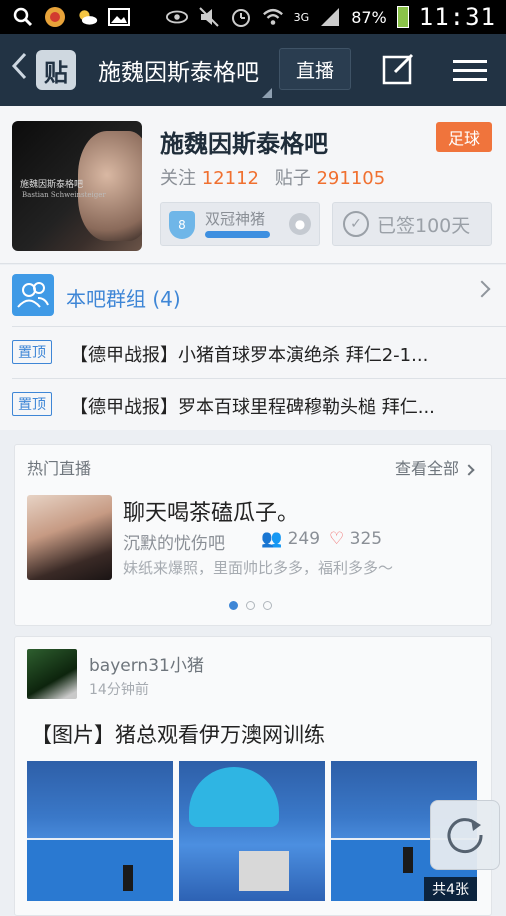 The width and height of the screenshot is (506, 916). What do you see at coordinates (234, 797) in the screenshot?
I see `umbrella` at bounding box center [234, 797].